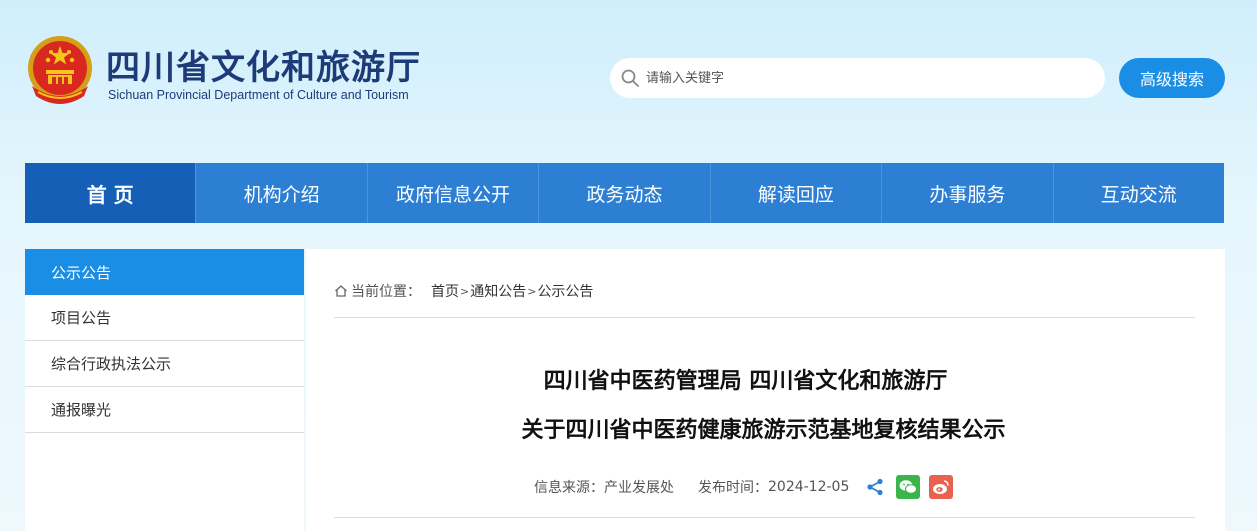 This screenshot has height=531, width=1257. I want to click on site-title: 四川省文化和旅游厅, so click(263, 68).